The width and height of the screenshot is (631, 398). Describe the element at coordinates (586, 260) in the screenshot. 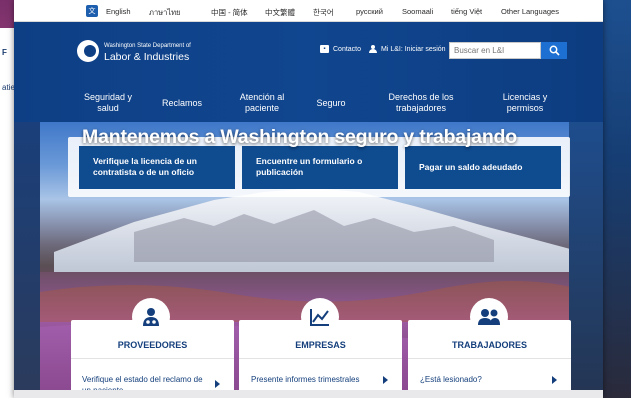

I see `hero-right-edge` at that location.